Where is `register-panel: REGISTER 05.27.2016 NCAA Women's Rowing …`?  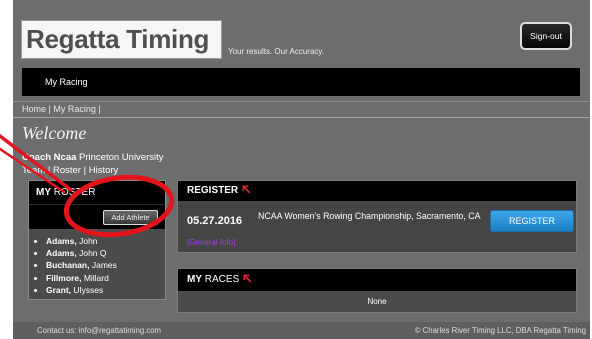
register-panel: REGISTER 05.27.2016 NCAA Women's Rowing … is located at coordinates (377, 216).